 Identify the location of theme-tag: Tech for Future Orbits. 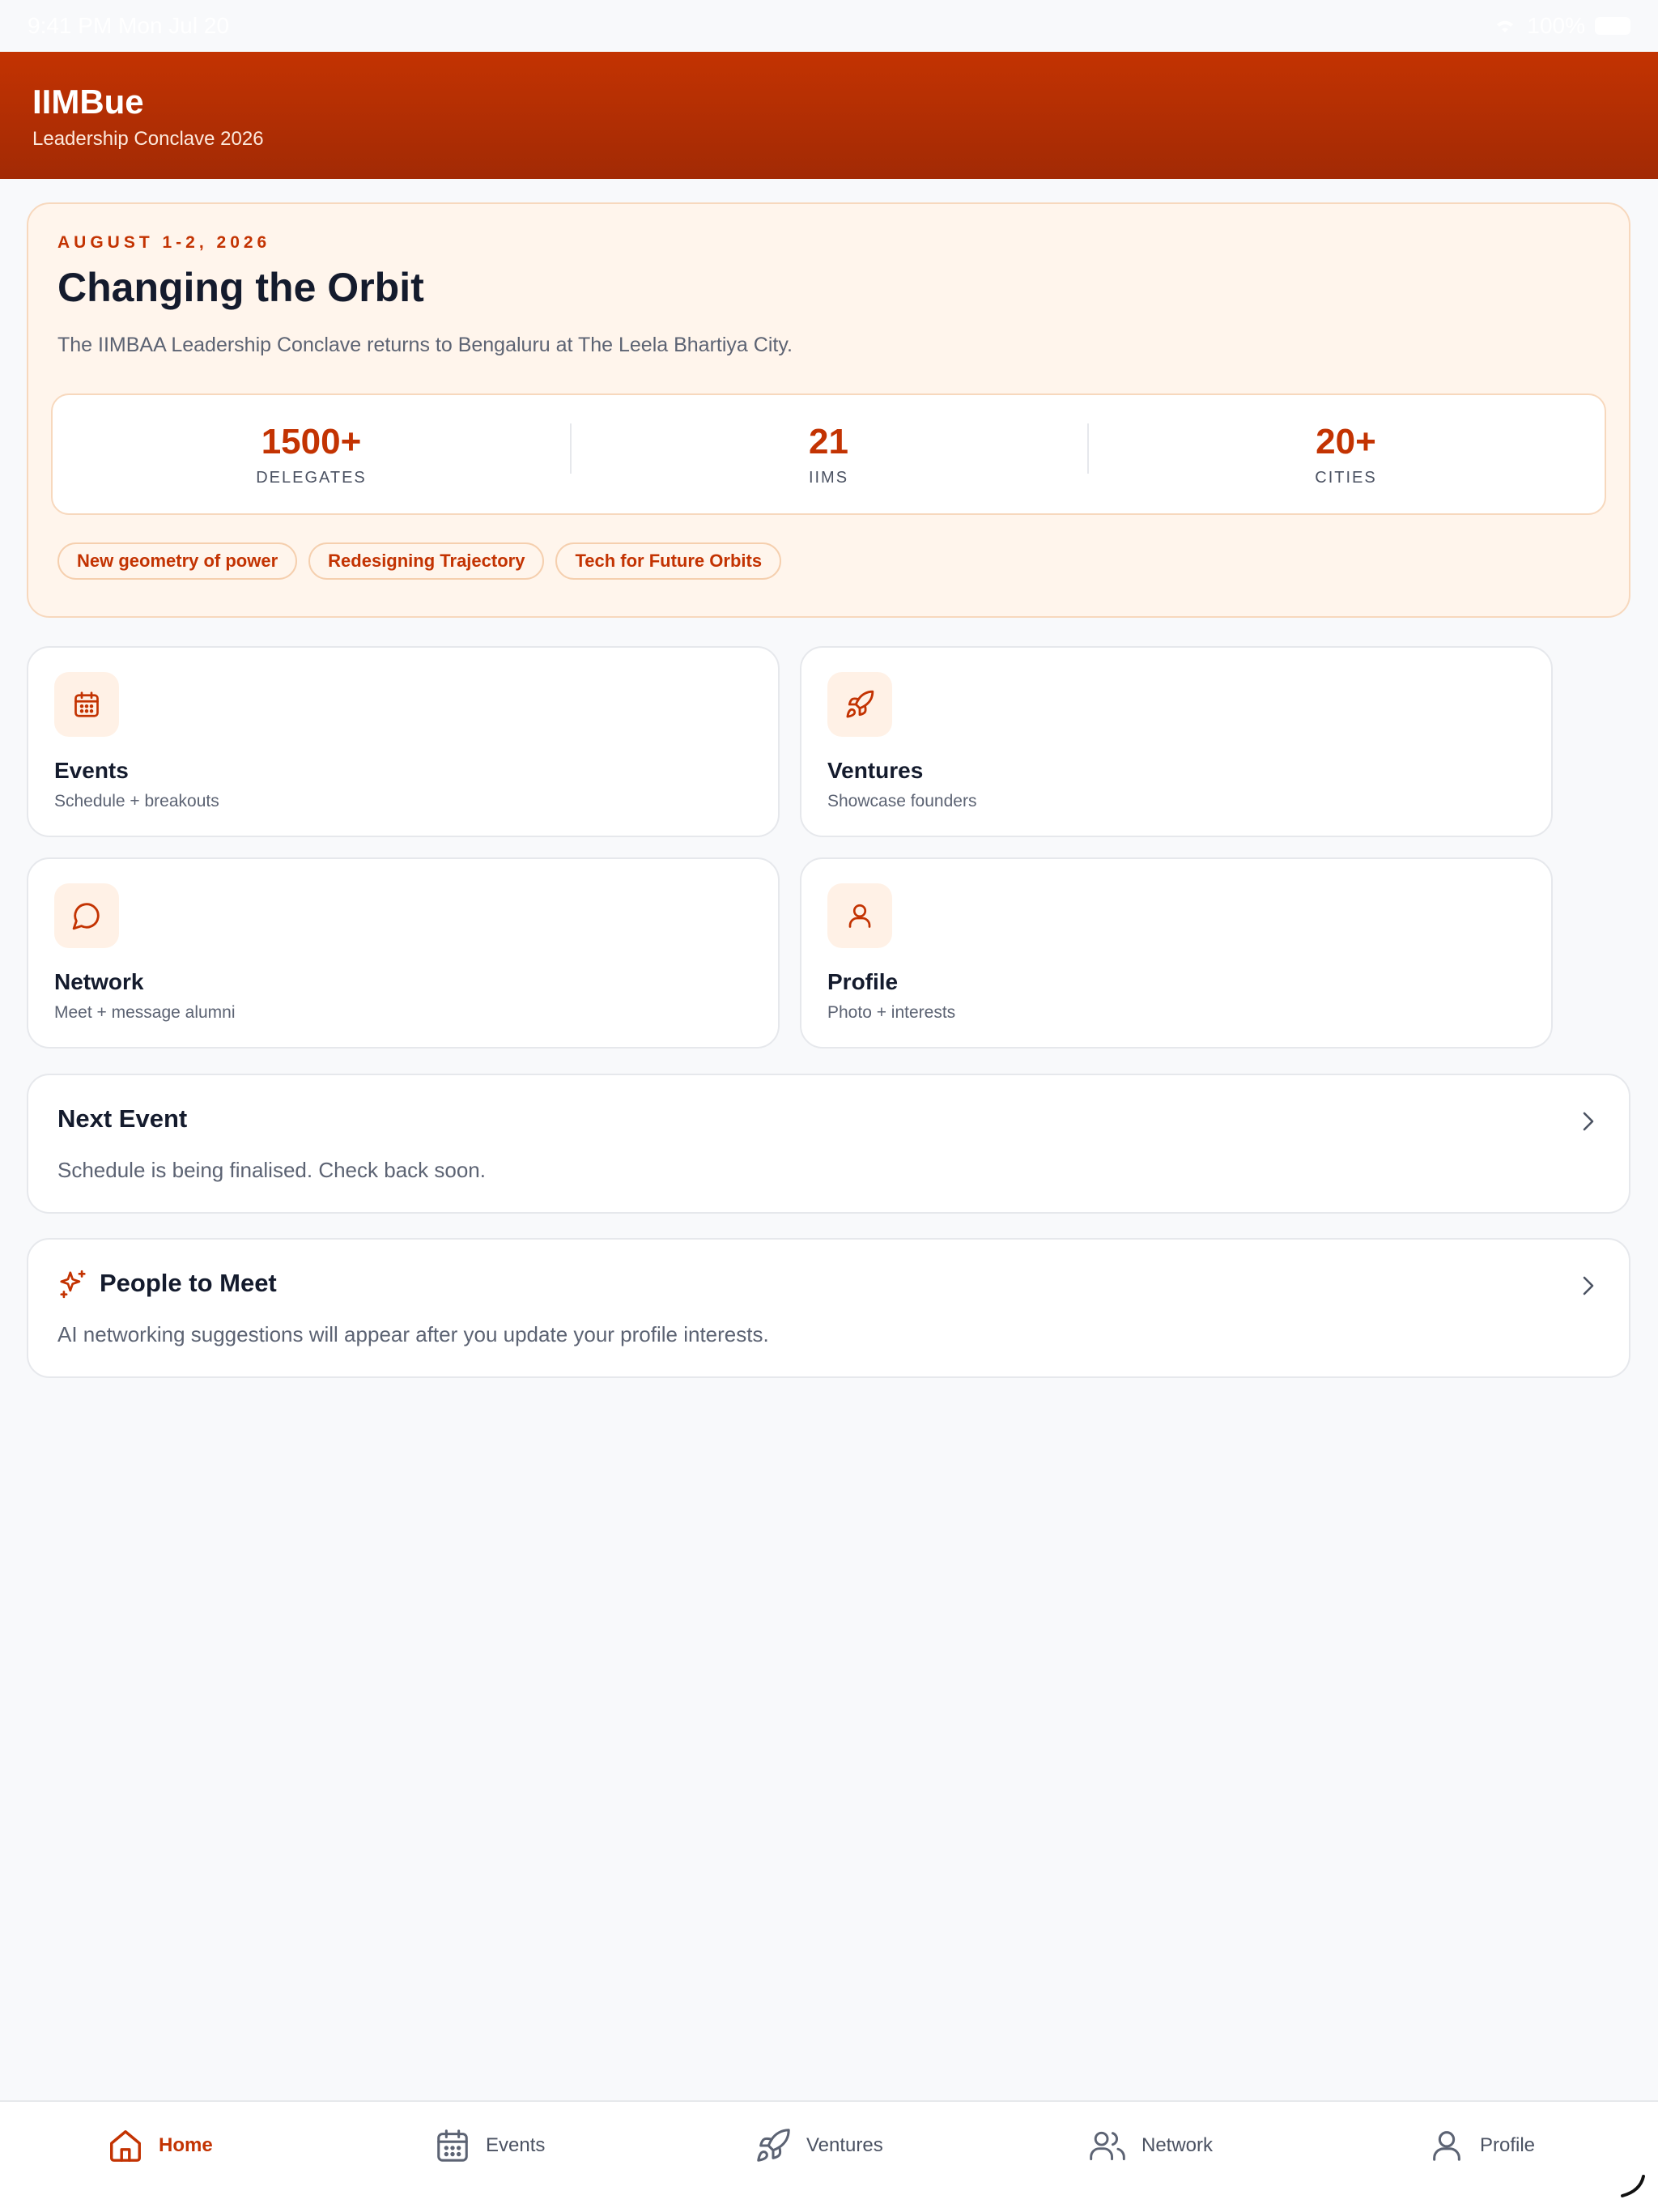
(668, 561).